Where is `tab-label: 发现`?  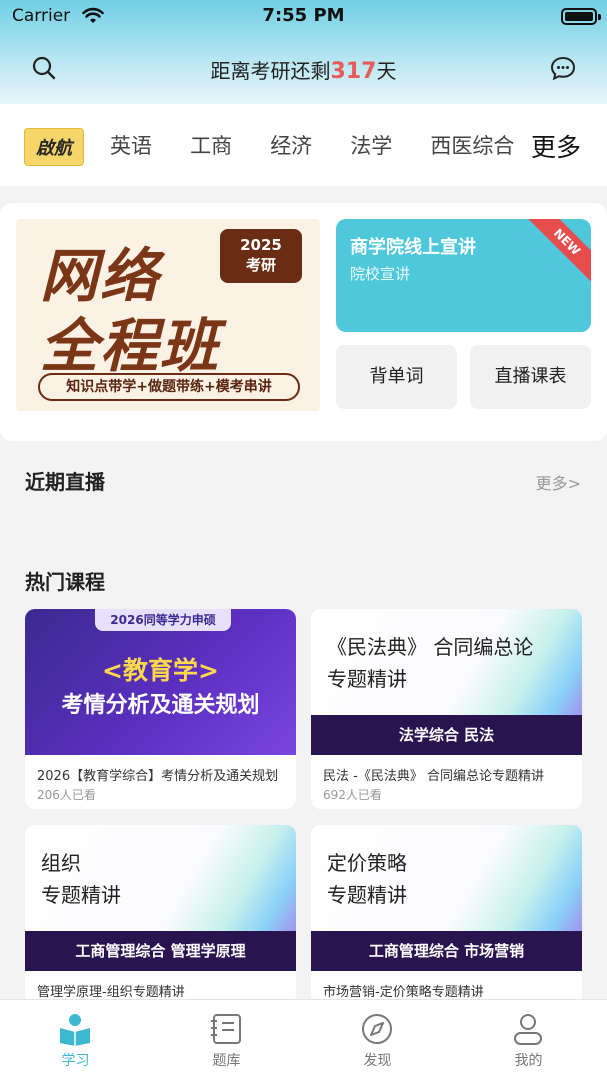
tab-label: 发现 is located at coordinates (377, 1061).